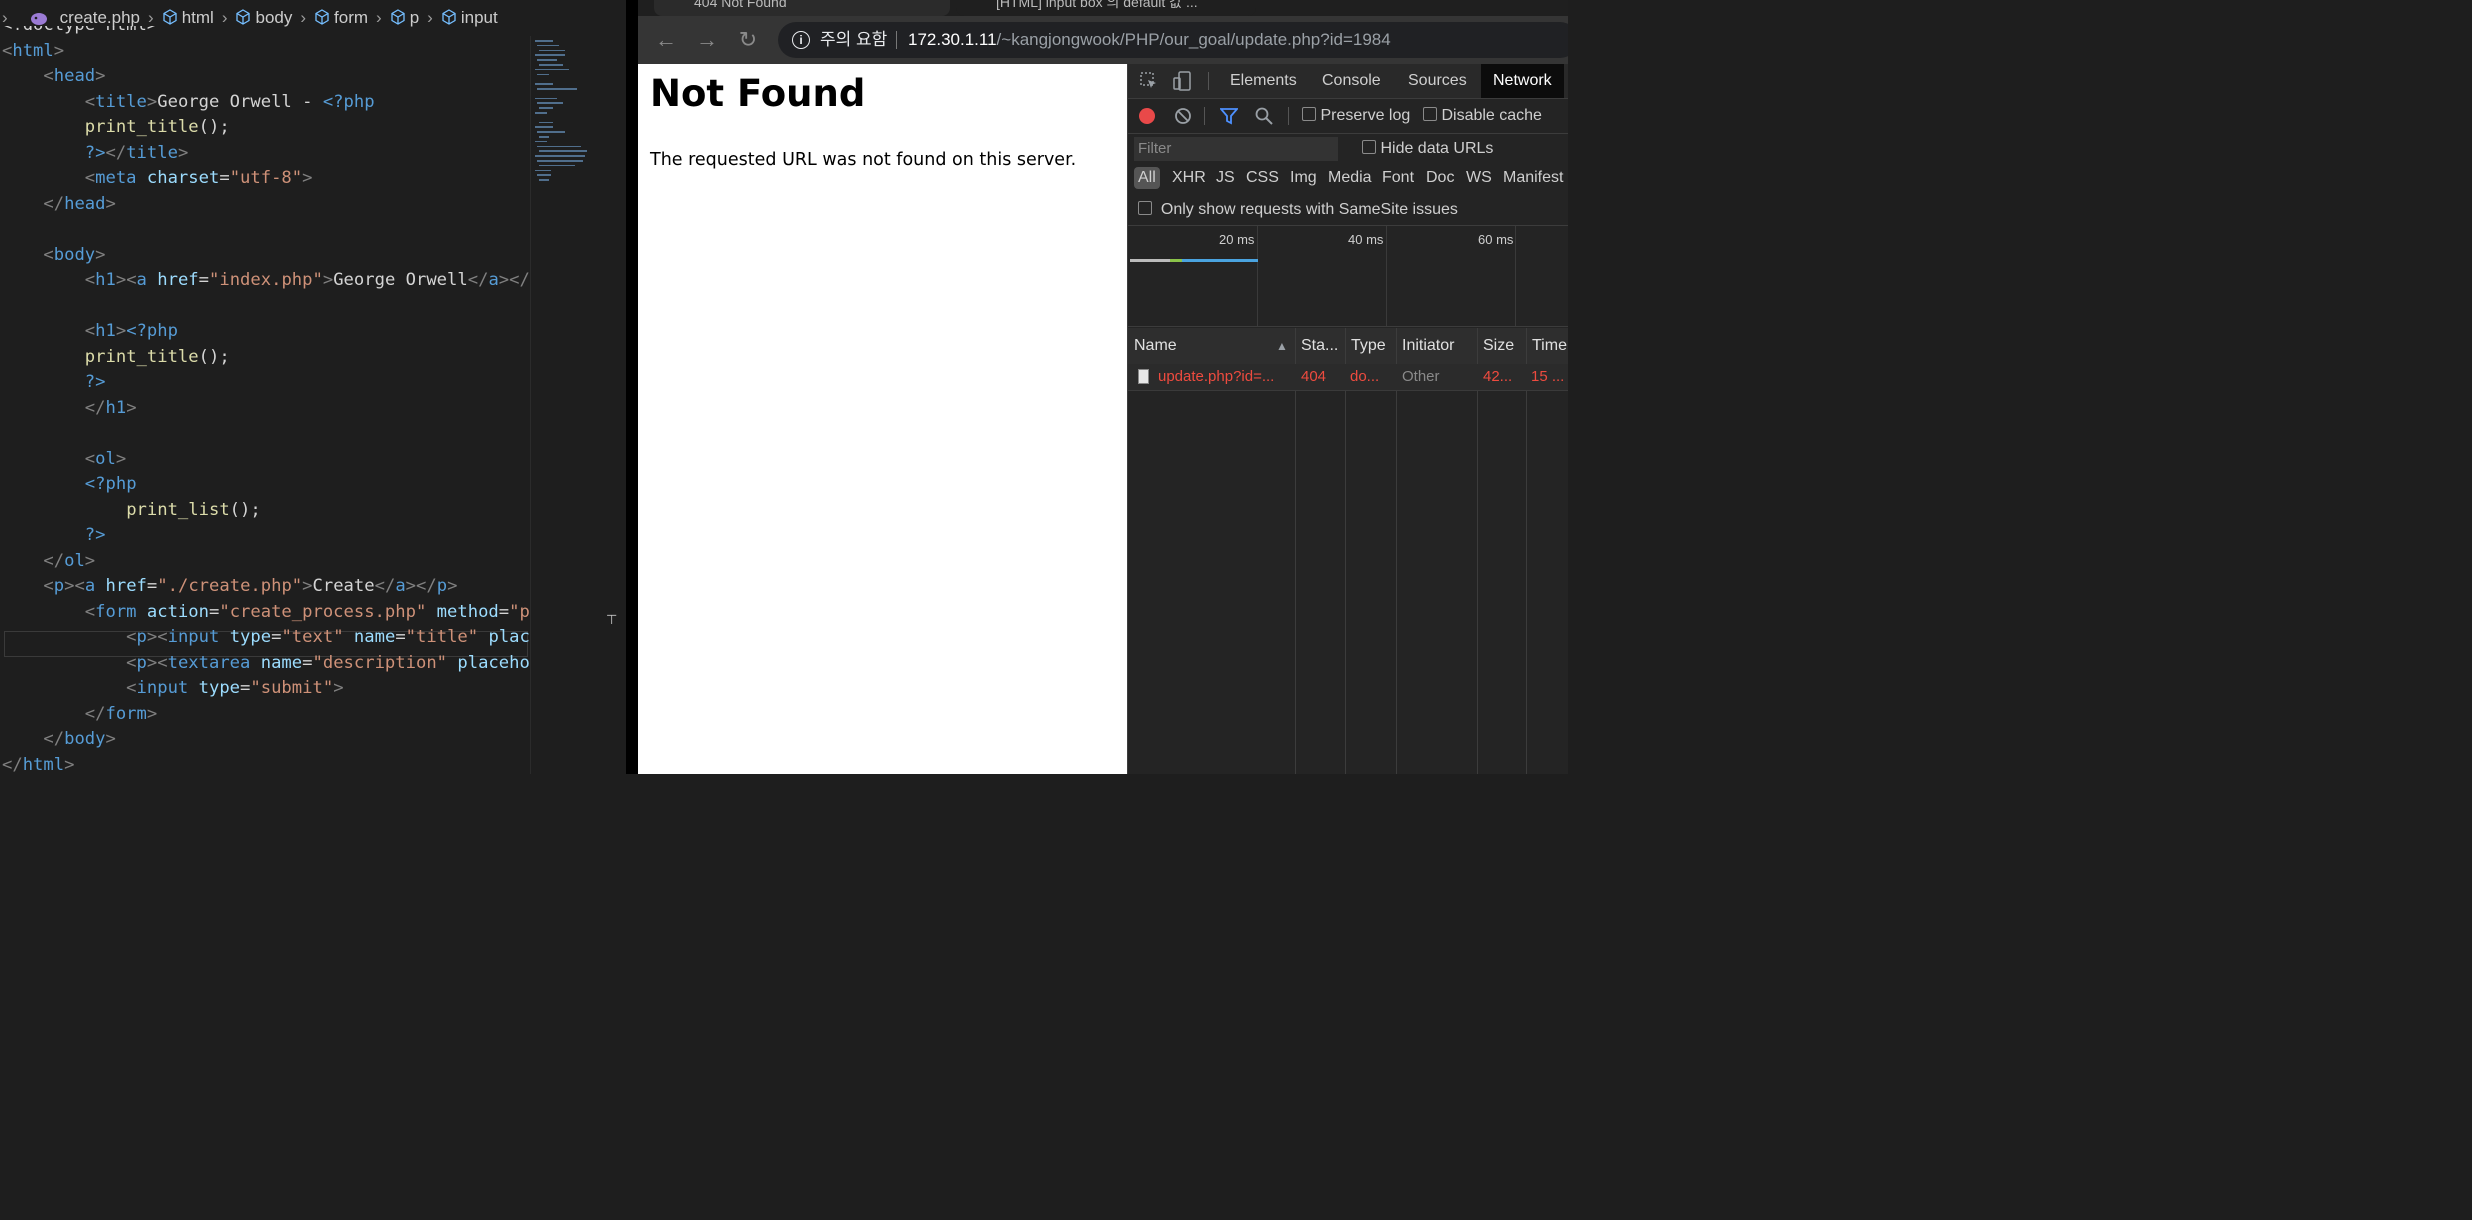 The image size is (2472, 1220). What do you see at coordinates (33, 51) in the screenshot?
I see `code-line: <html>` at bounding box center [33, 51].